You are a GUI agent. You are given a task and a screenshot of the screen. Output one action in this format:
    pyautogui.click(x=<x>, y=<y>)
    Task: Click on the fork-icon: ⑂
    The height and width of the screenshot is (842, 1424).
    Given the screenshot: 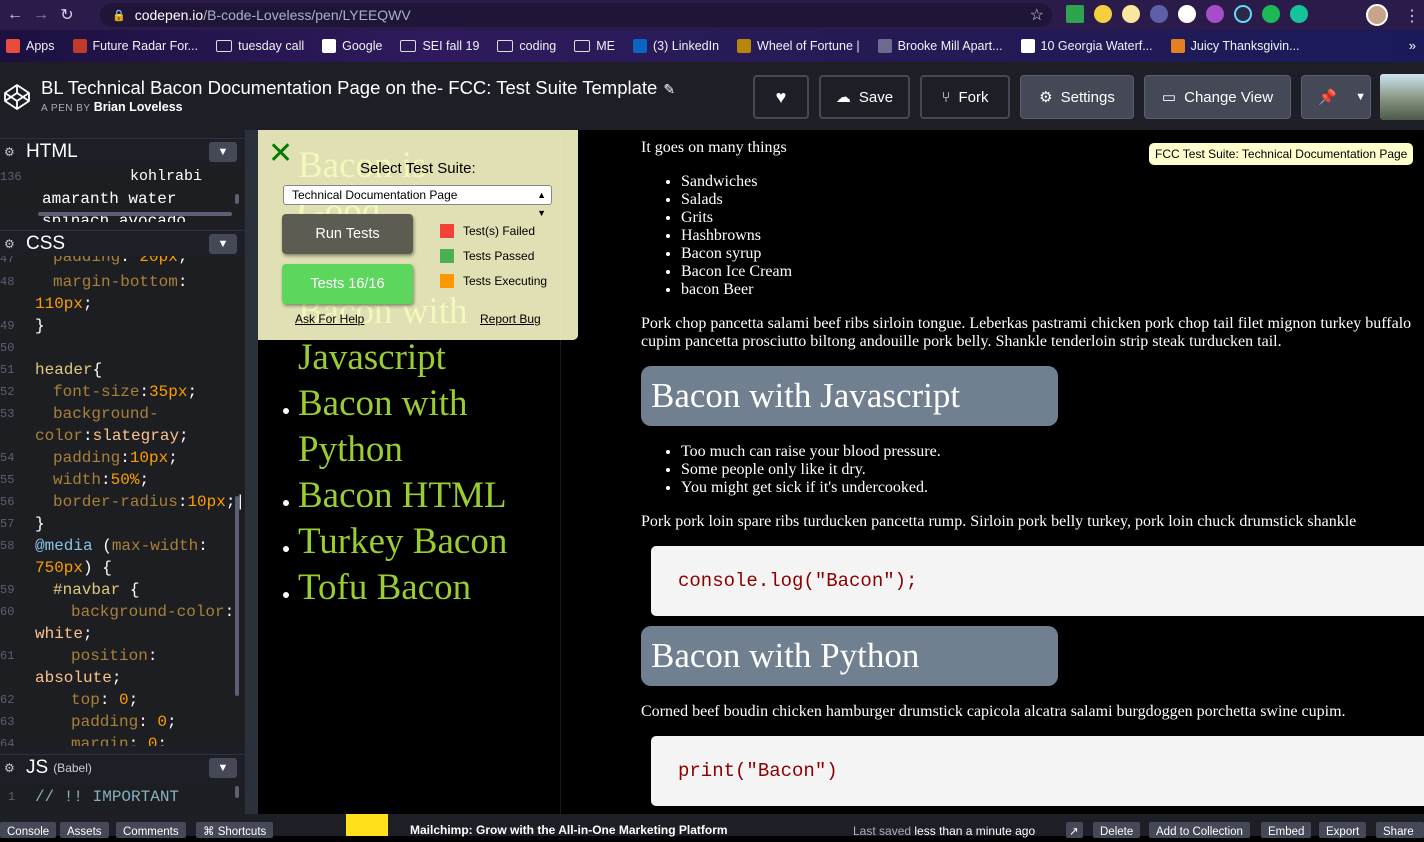 What is the action you would take?
    pyautogui.click(x=946, y=97)
    